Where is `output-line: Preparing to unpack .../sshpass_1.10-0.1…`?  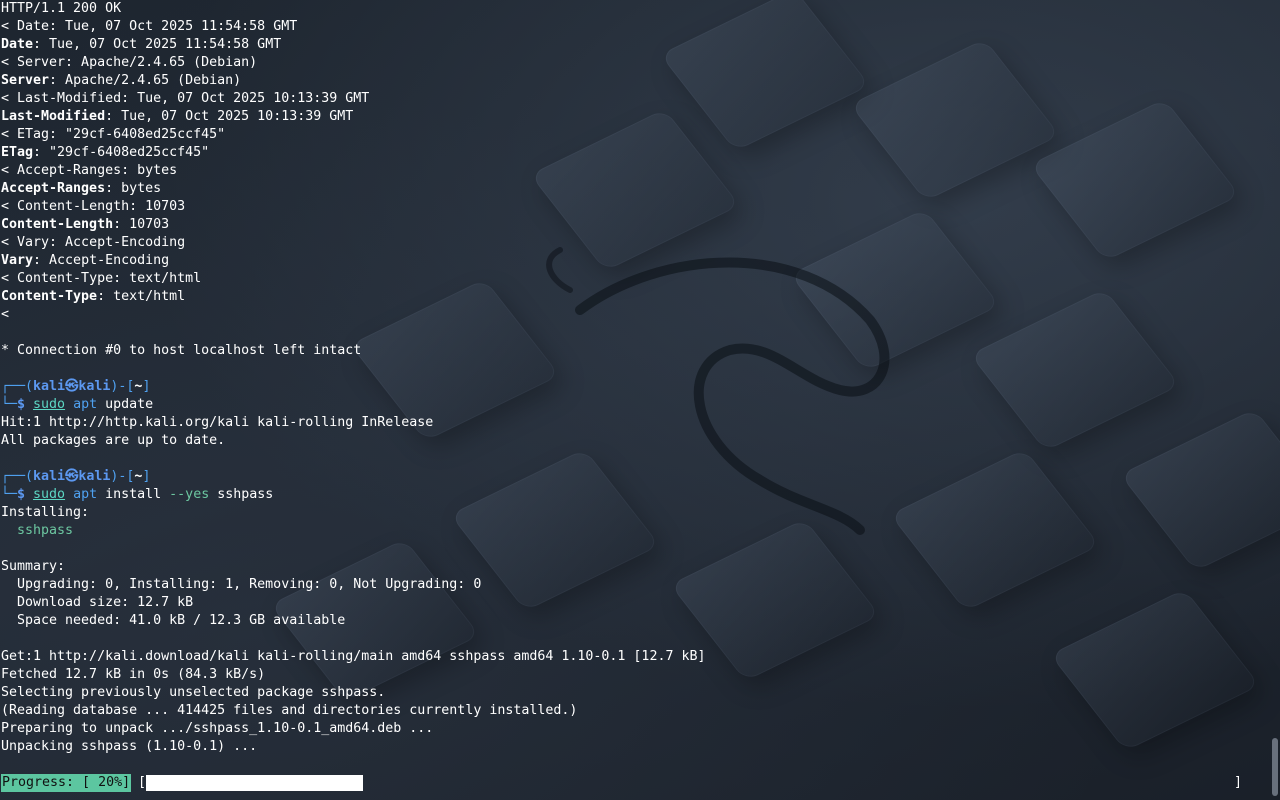
output-line: Preparing to unpack .../sshpass_1.10-0.1… is located at coordinates (217, 728).